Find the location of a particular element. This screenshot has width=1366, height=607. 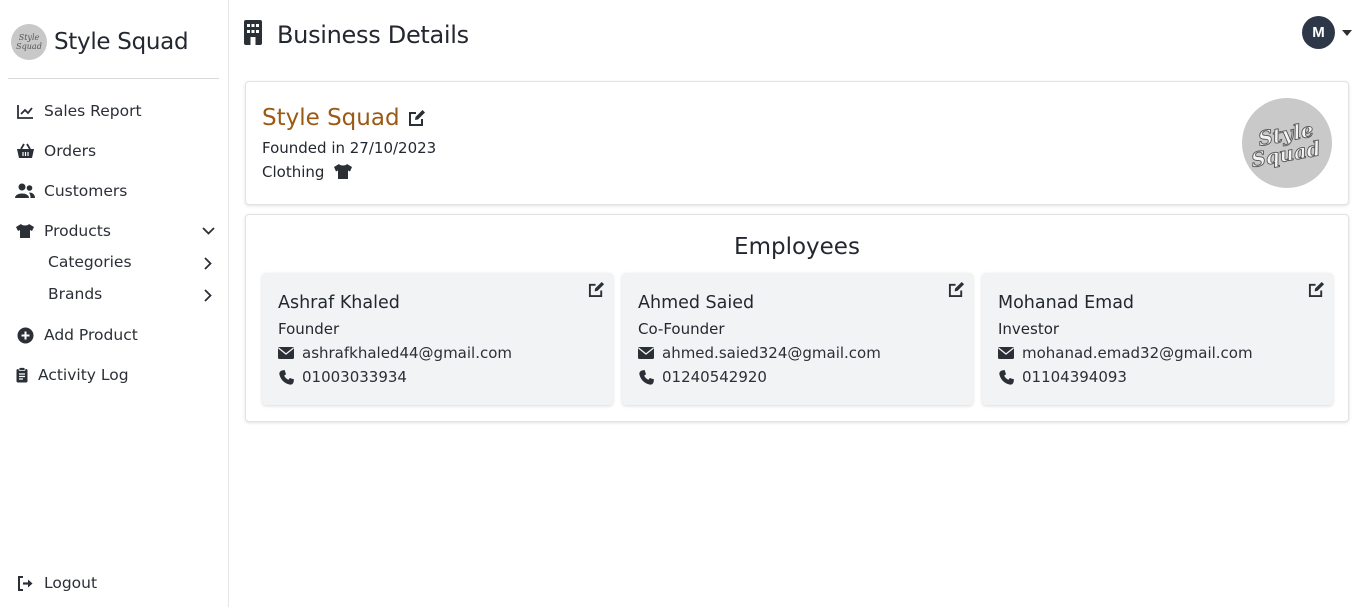

chart-line-icon is located at coordinates (25, 111).